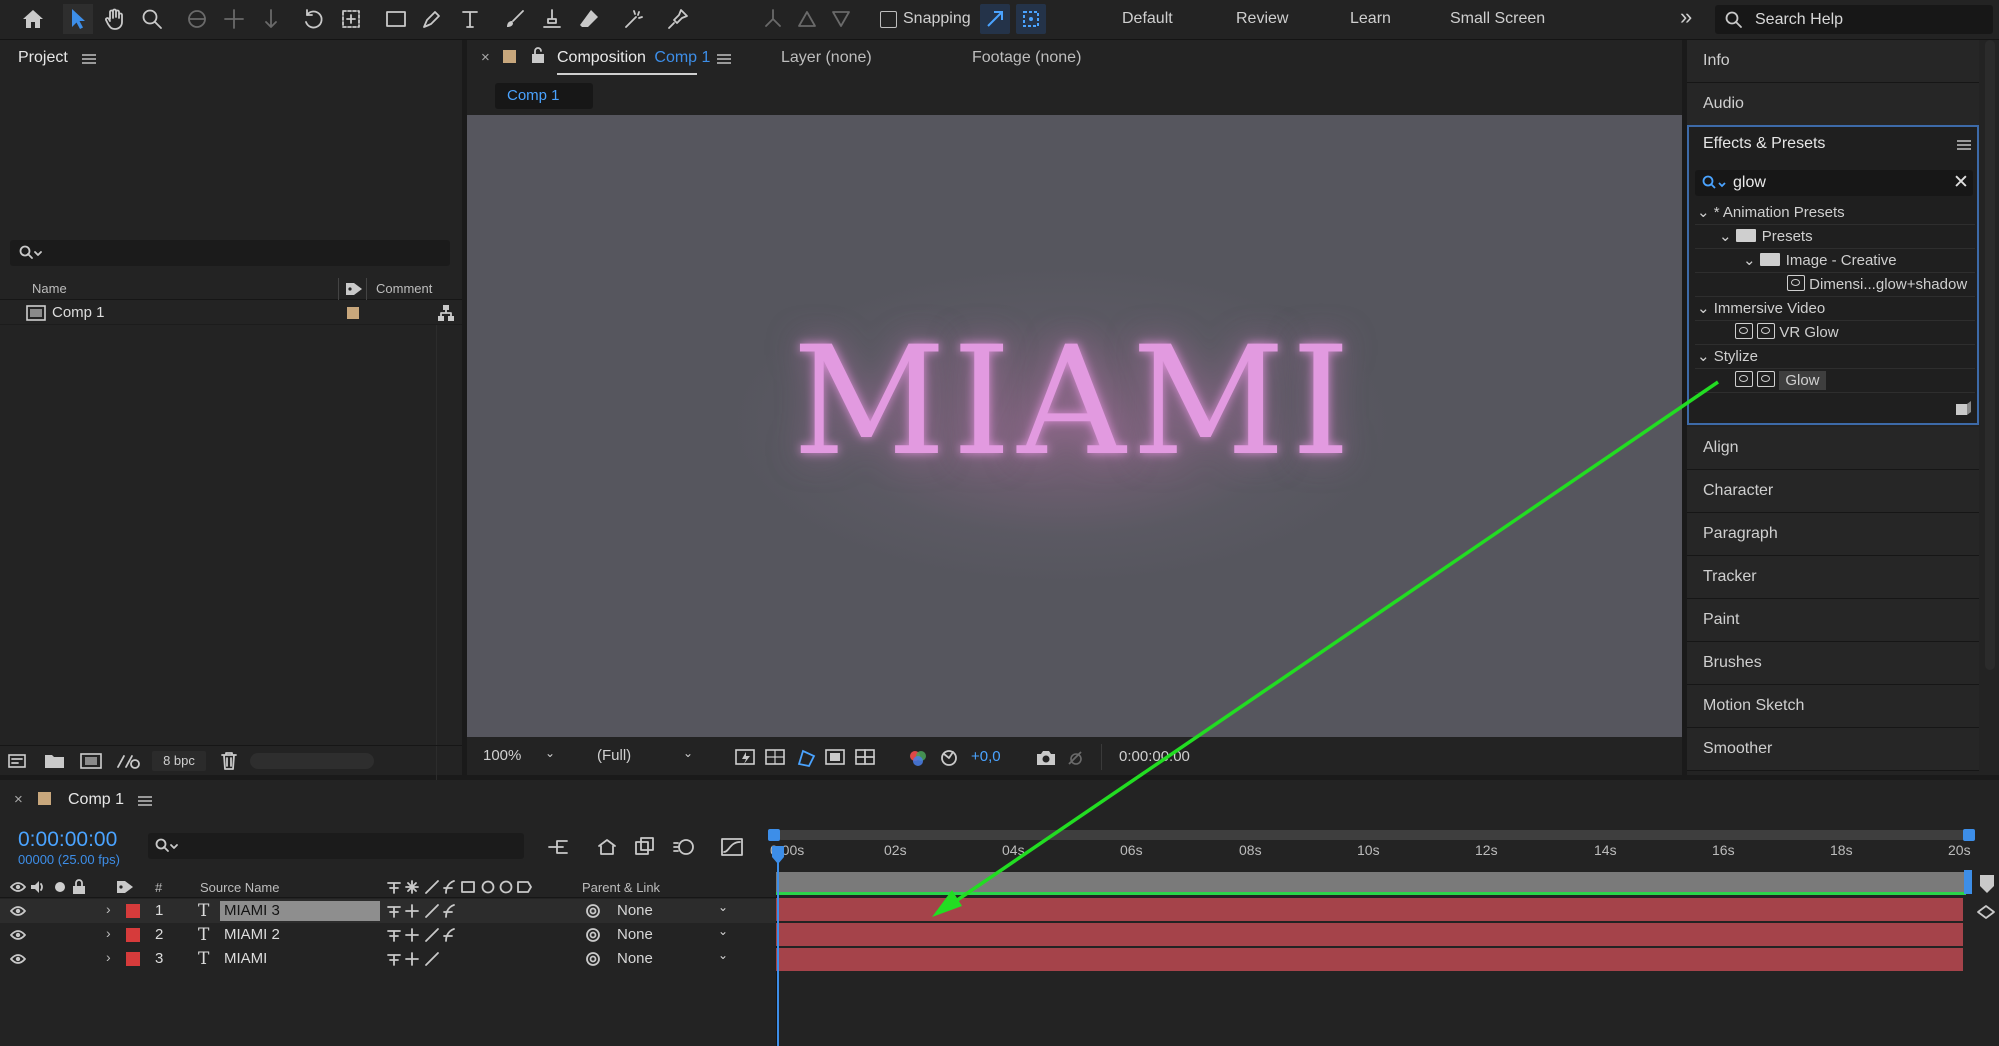 This screenshot has height=1046, width=1999. Describe the element at coordinates (732, 847) in the screenshot. I see `graph-editor-icon` at that location.